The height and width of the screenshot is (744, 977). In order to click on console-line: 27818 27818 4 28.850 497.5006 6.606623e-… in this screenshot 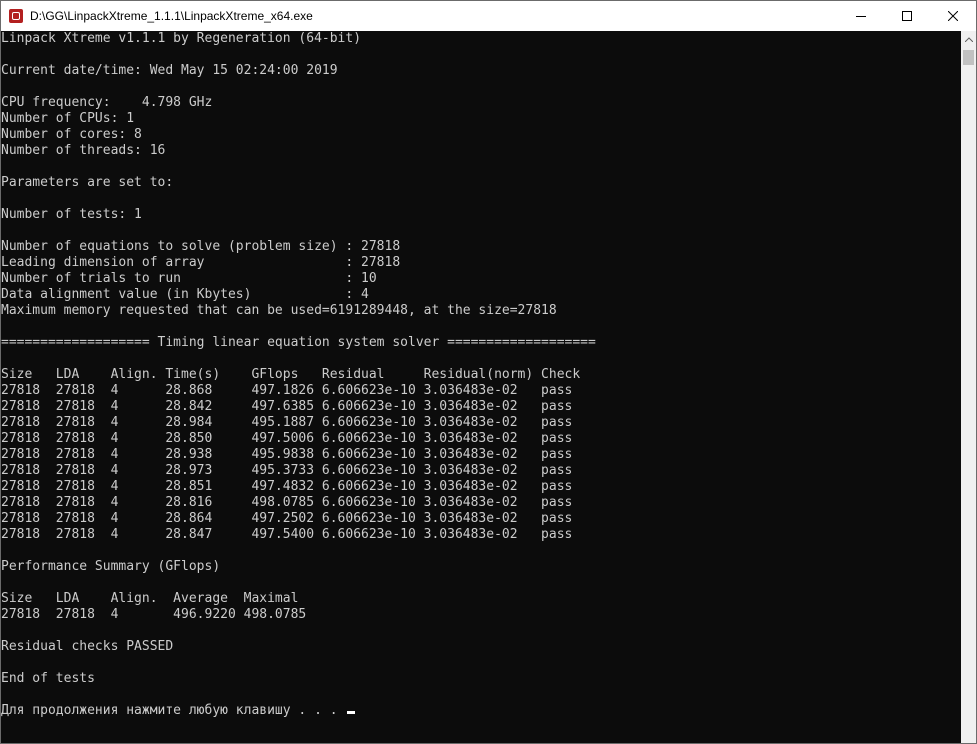, I will do `click(287, 438)`.